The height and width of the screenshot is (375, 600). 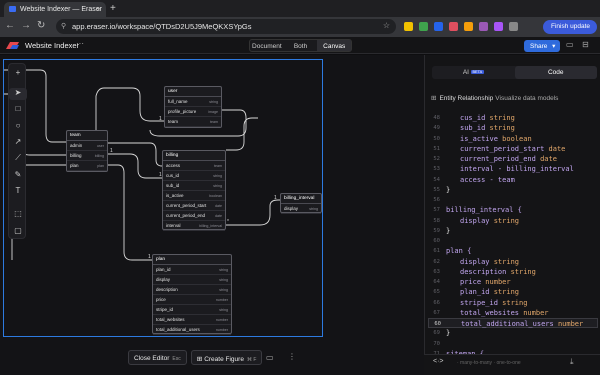 What do you see at coordinates (513, 282) in the screenshot?
I see `code-line: 64 price number` at bounding box center [513, 282].